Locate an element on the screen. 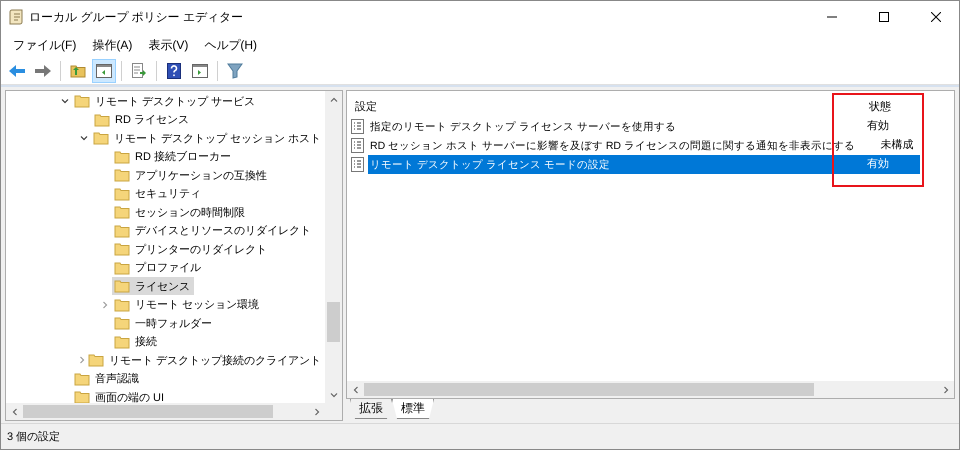  state-cell-text: 未構成 is located at coordinates (896, 145).